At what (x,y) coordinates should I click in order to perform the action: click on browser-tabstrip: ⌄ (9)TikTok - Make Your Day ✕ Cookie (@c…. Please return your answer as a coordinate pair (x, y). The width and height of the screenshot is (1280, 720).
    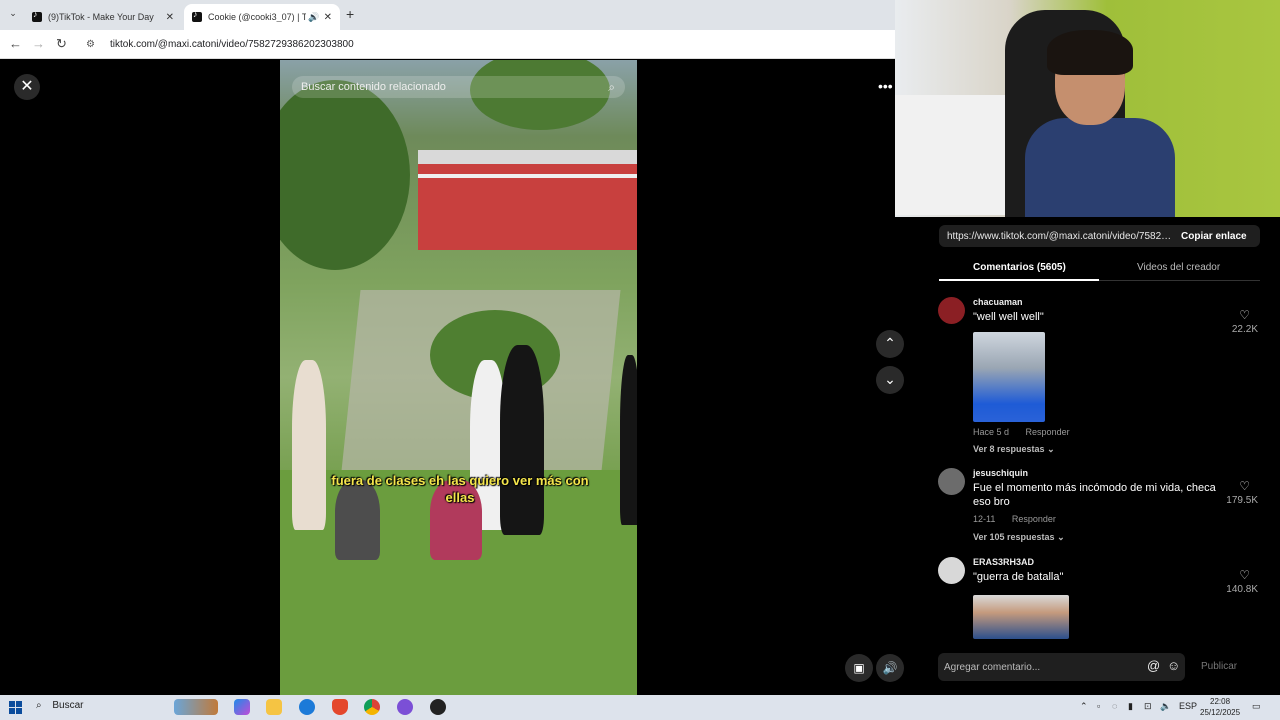
    Looking at the image, I should click on (447, 15).